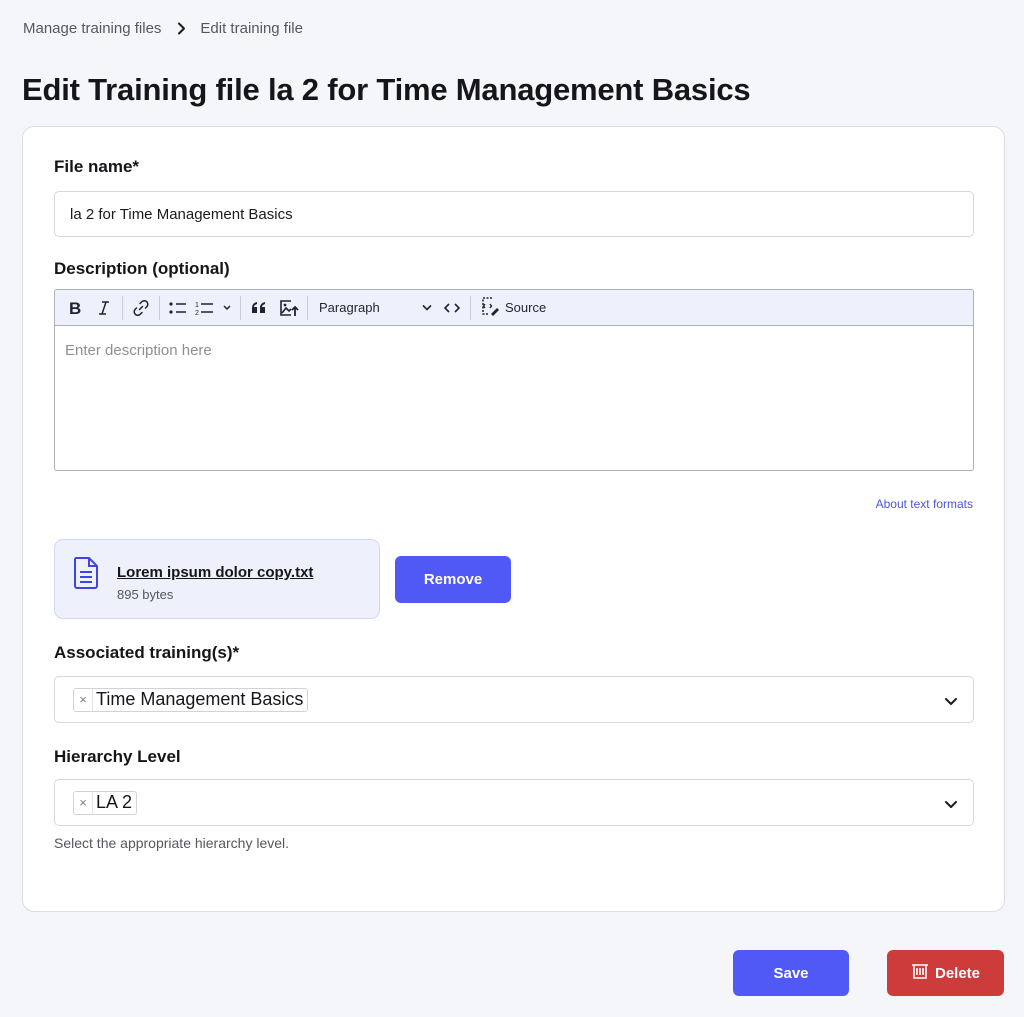 The height and width of the screenshot is (1017, 1024). I want to click on svg-text: B, so click(75, 308).